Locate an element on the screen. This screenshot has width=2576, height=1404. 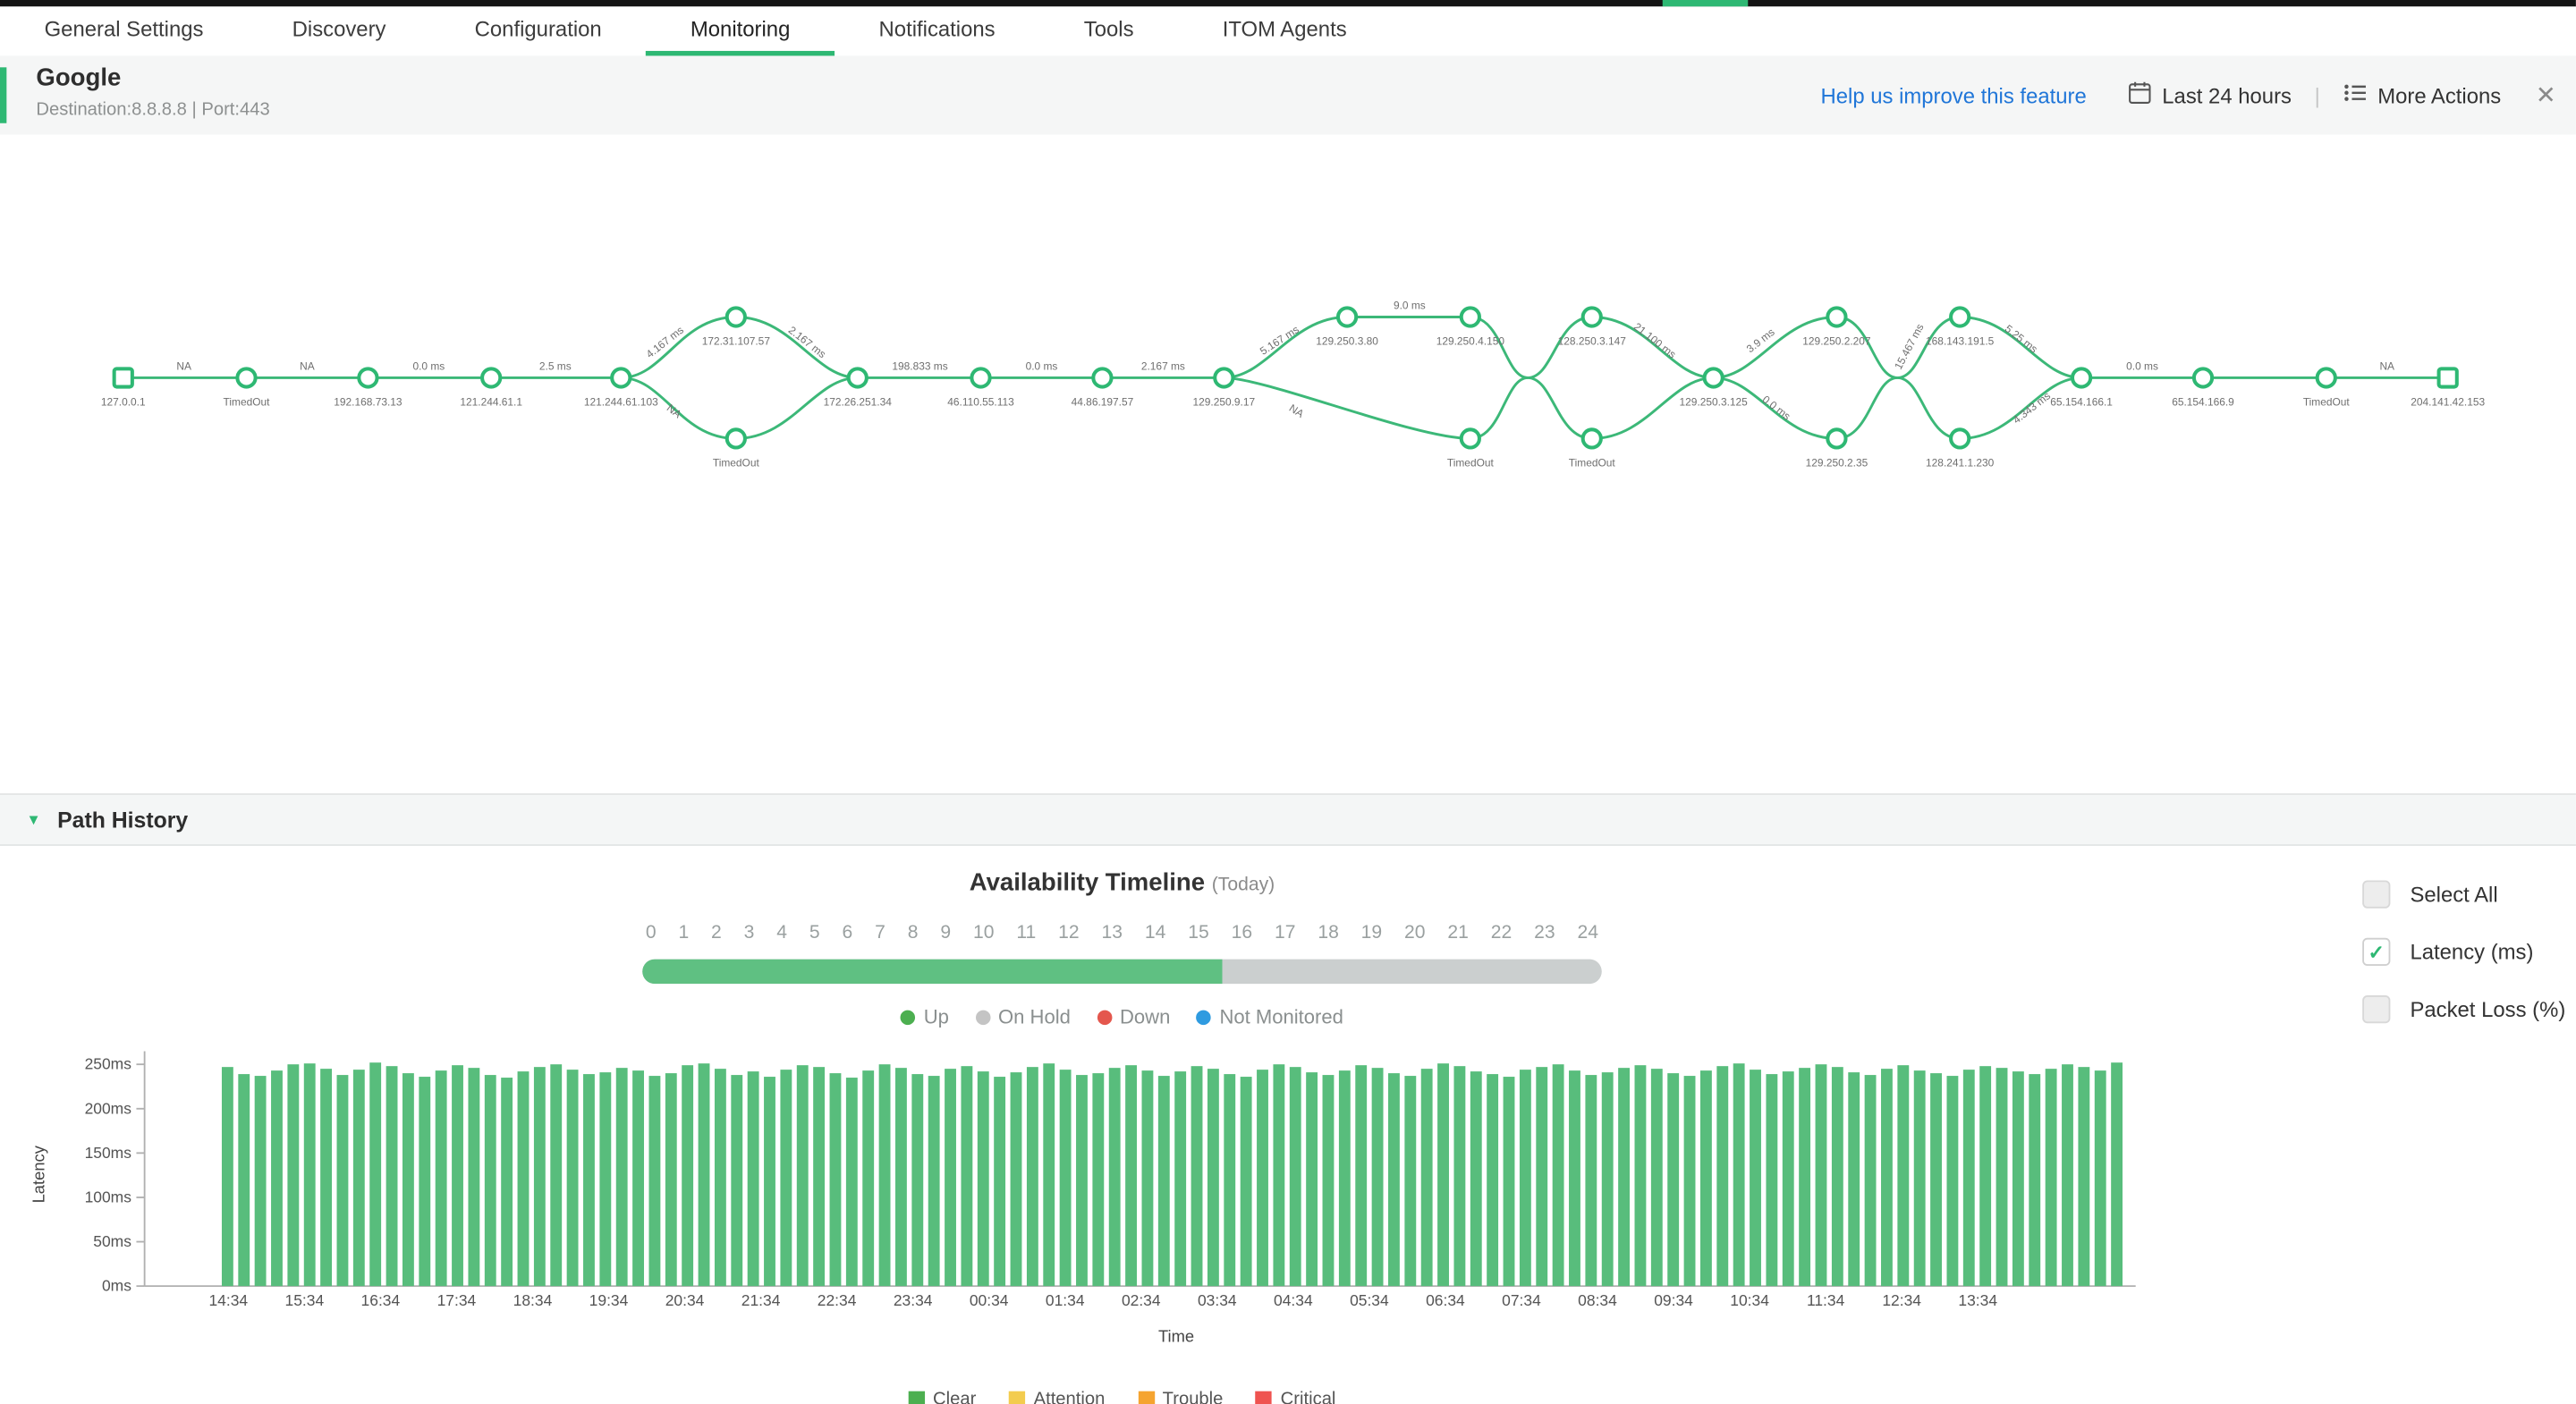
x-tick-label: 21:34 is located at coordinates (761, 1300).